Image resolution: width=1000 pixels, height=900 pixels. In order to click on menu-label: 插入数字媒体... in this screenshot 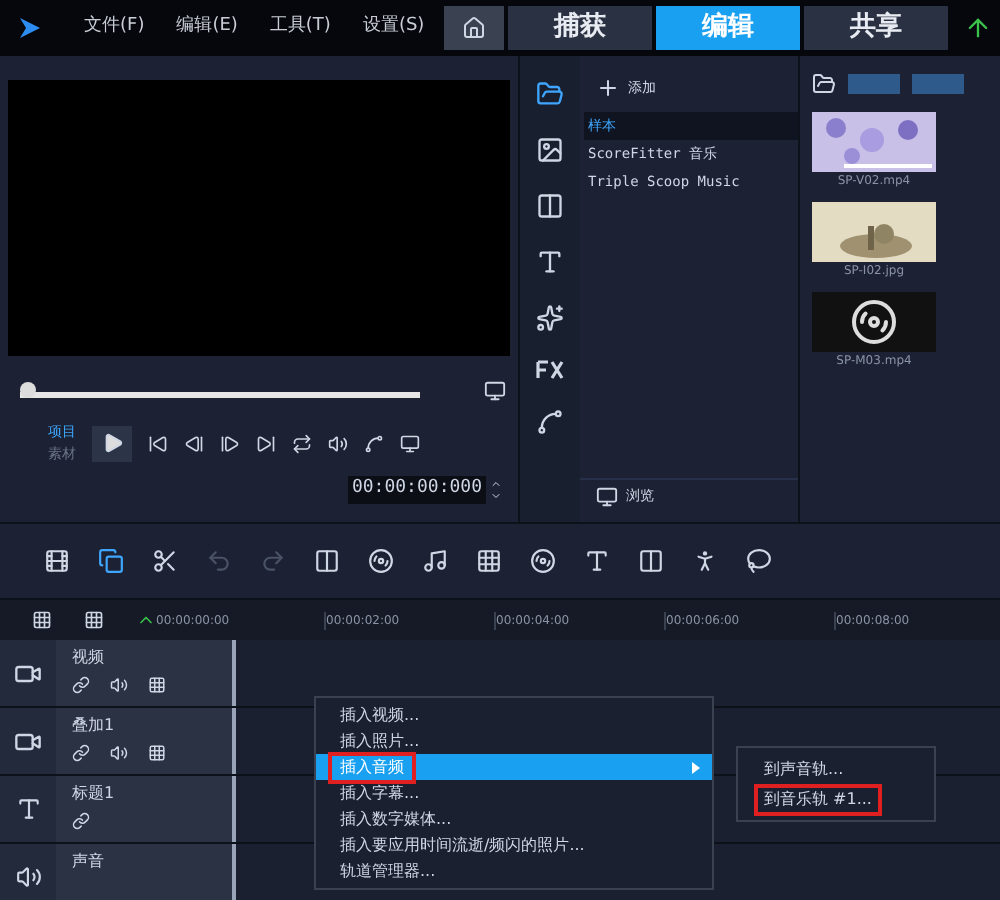, I will do `click(396, 819)`.